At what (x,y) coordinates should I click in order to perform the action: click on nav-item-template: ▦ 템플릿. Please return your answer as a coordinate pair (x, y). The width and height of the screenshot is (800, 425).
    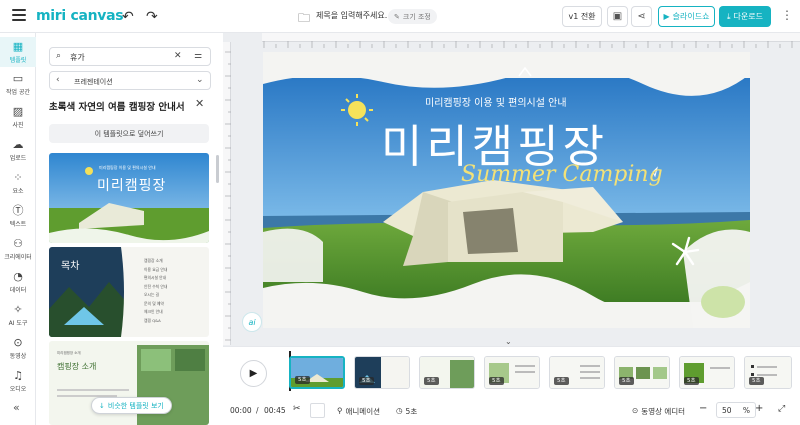
    Looking at the image, I should click on (18, 52).